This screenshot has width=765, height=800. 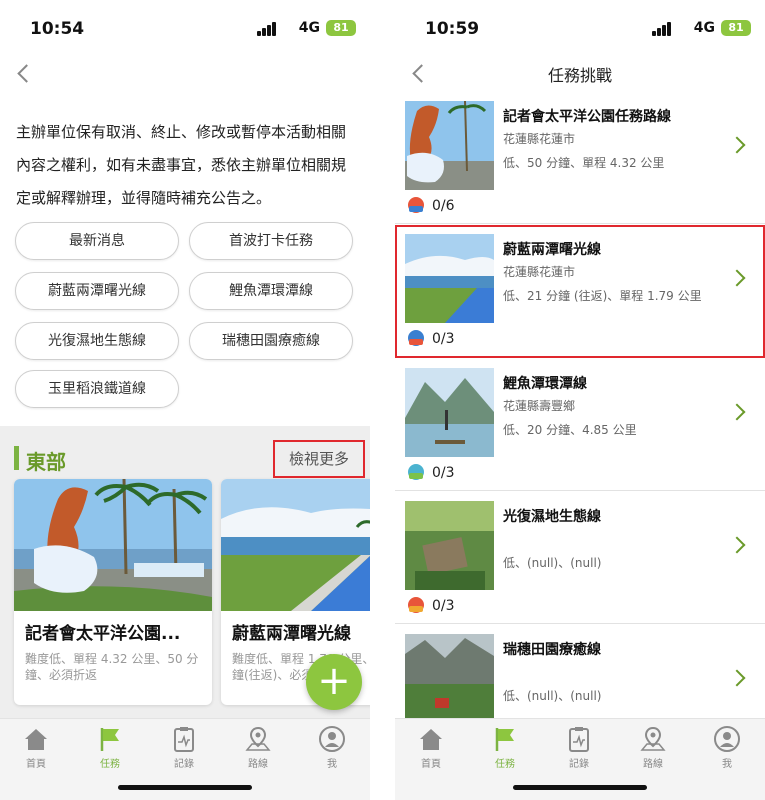 I want to click on nav-bar, so click(x=185, y=74).